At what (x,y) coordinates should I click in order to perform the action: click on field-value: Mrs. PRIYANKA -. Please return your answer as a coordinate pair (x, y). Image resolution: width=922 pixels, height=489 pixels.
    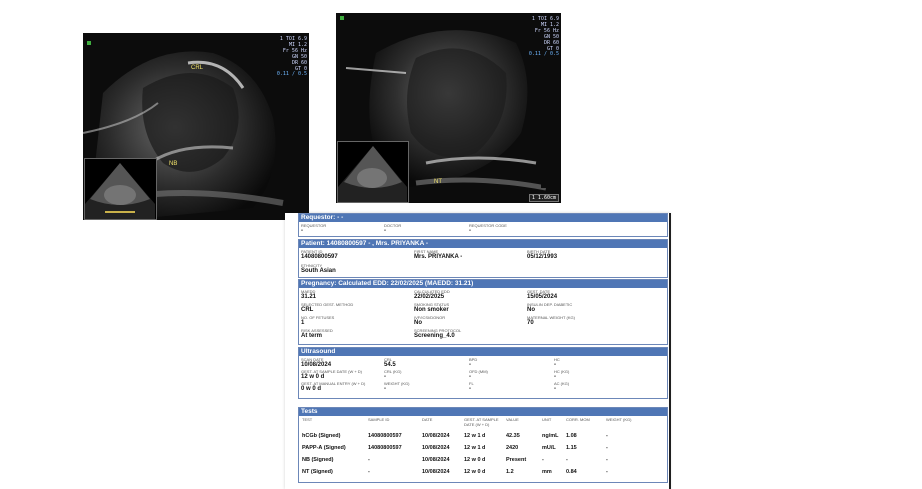
    Looking at the image, I should click on (438, 257).